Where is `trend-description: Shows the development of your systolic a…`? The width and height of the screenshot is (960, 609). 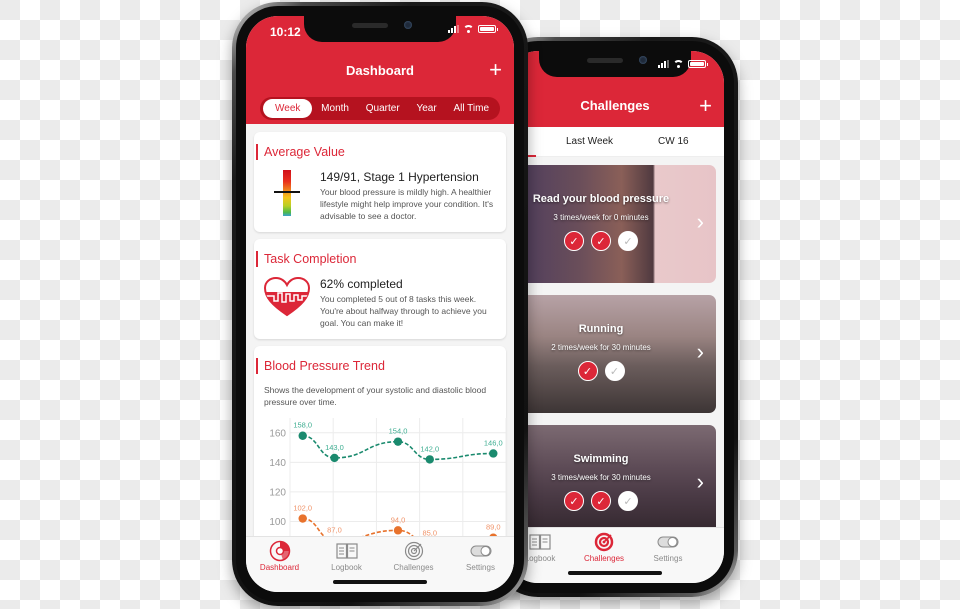 trend-description: Shows the development of your systolic a… is located at coordinates (375, 396).